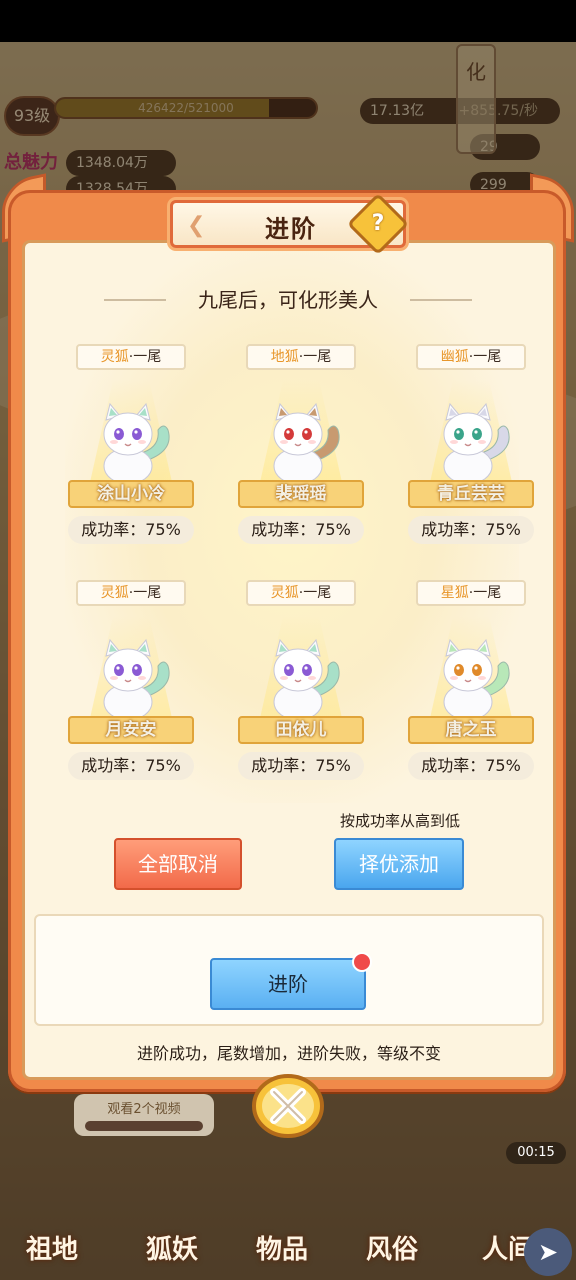 The width and height of the screenshot is (576, 1280). I want to click on fox-rank-tag: 地狐·一尾, so click(301, 357).